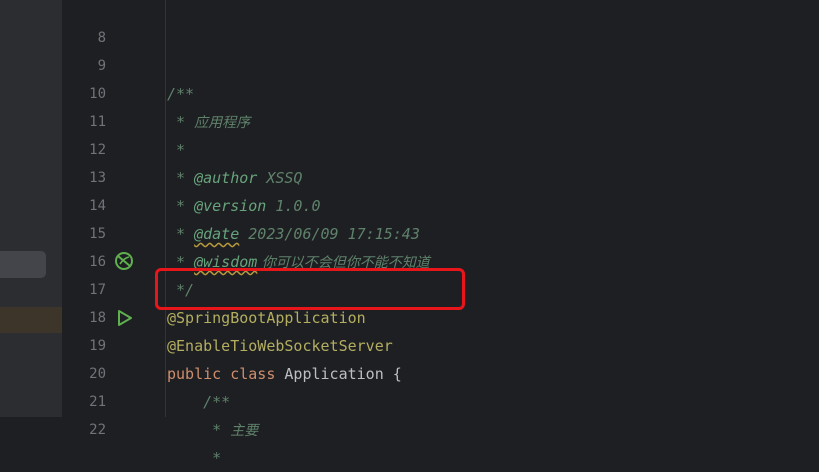 This screenshot has width=819, height=472. Describe the element at coordinates (310, 289) in the screenshot. I see `highlight-box` at that location.